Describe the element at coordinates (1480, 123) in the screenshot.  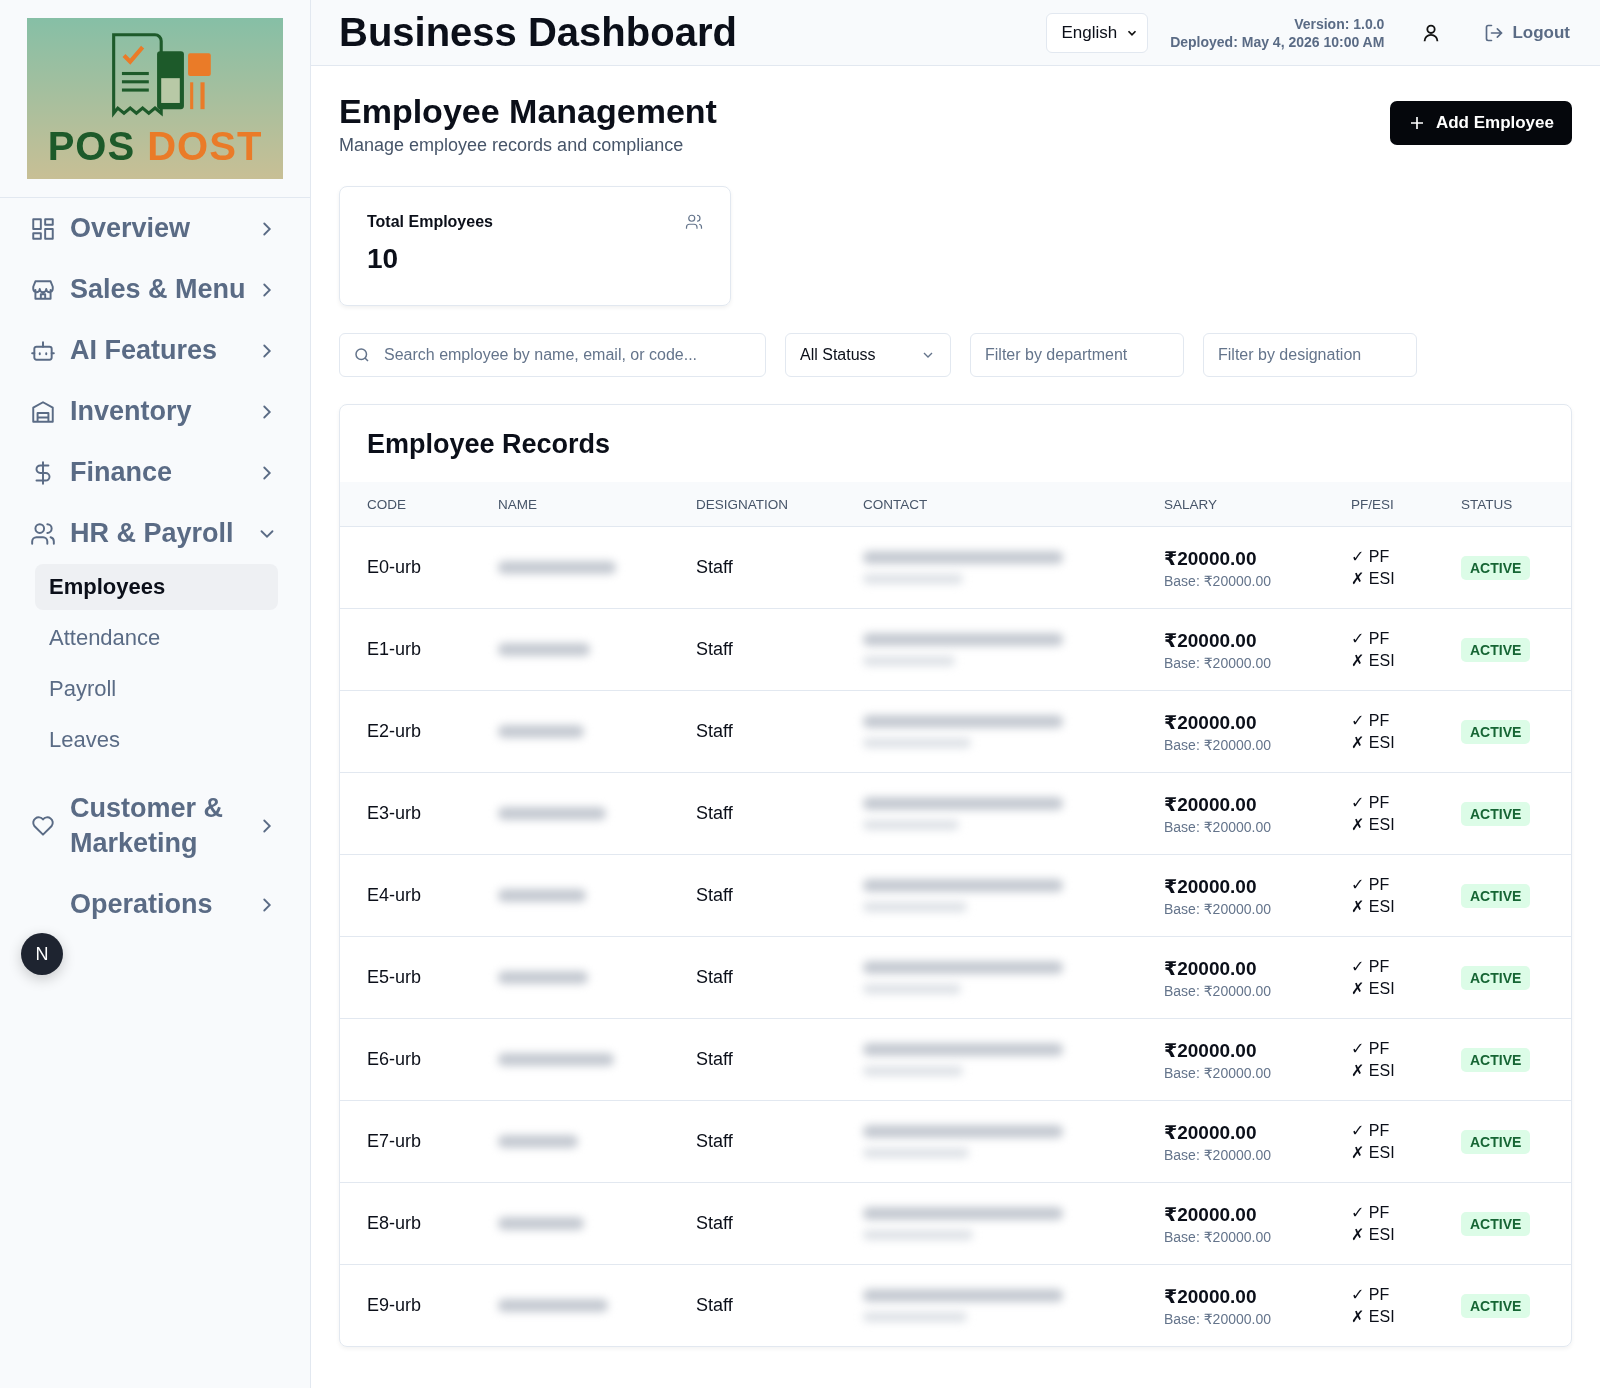
I see `add-employee-button: Add Employee` at that location.